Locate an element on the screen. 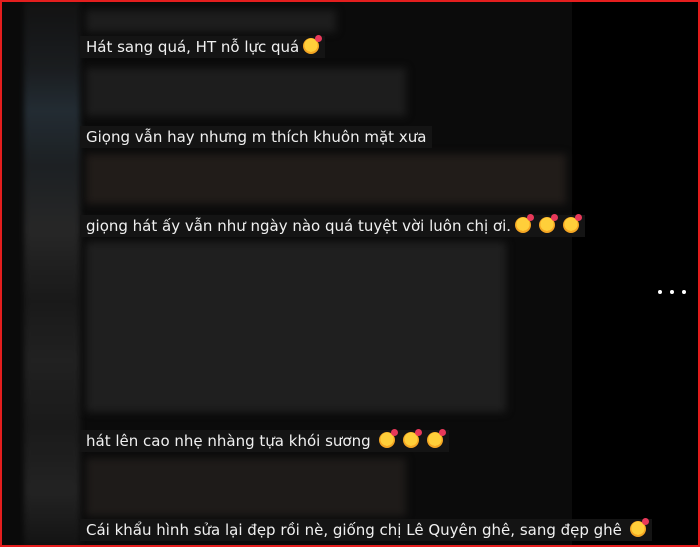 This screenshot has width=700, height=547. blurred-avatar-column is located at coordinates (52, 273).